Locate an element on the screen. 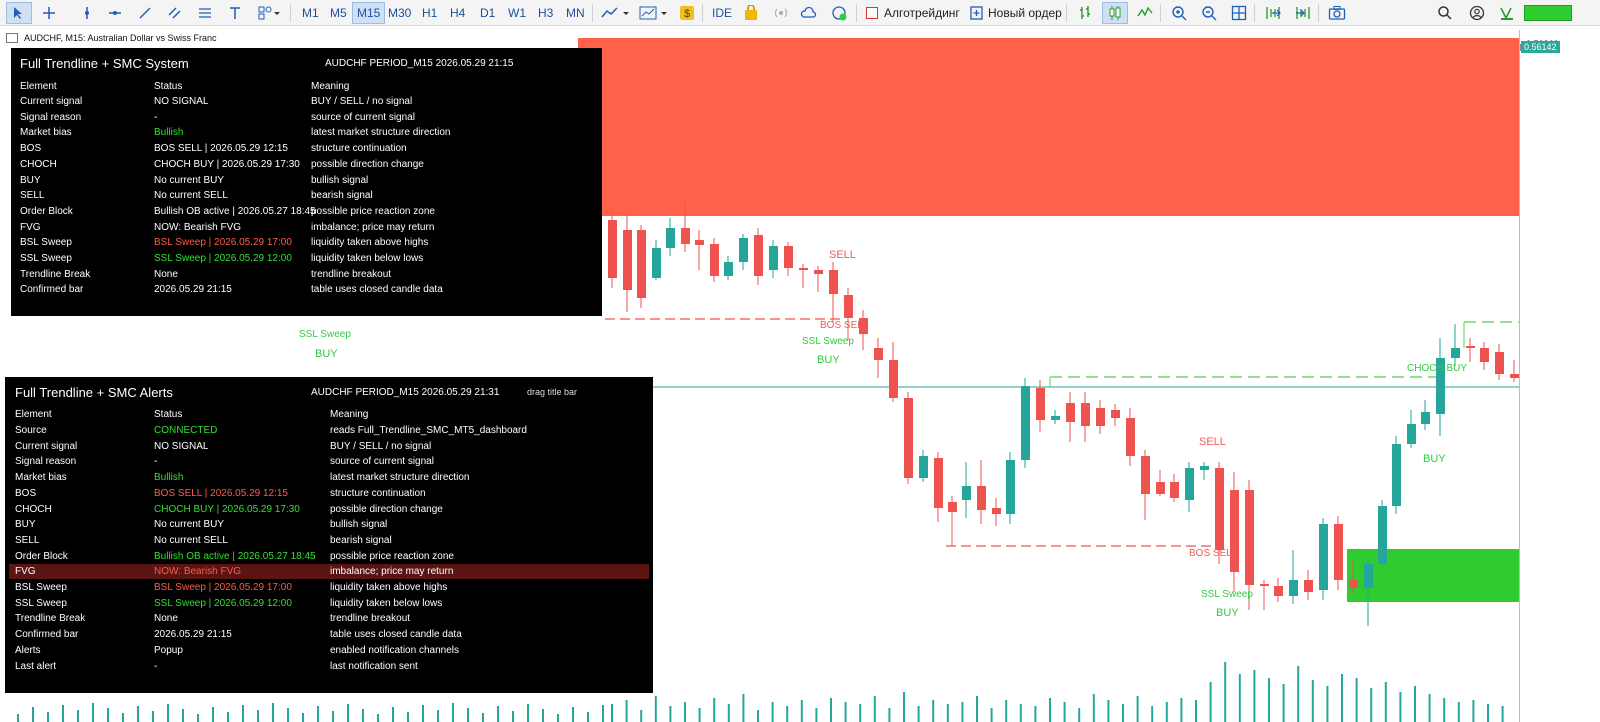 The width and height of the screenshot is (1600, 722). row-element: Alerts is located at coordinates (28, 650).